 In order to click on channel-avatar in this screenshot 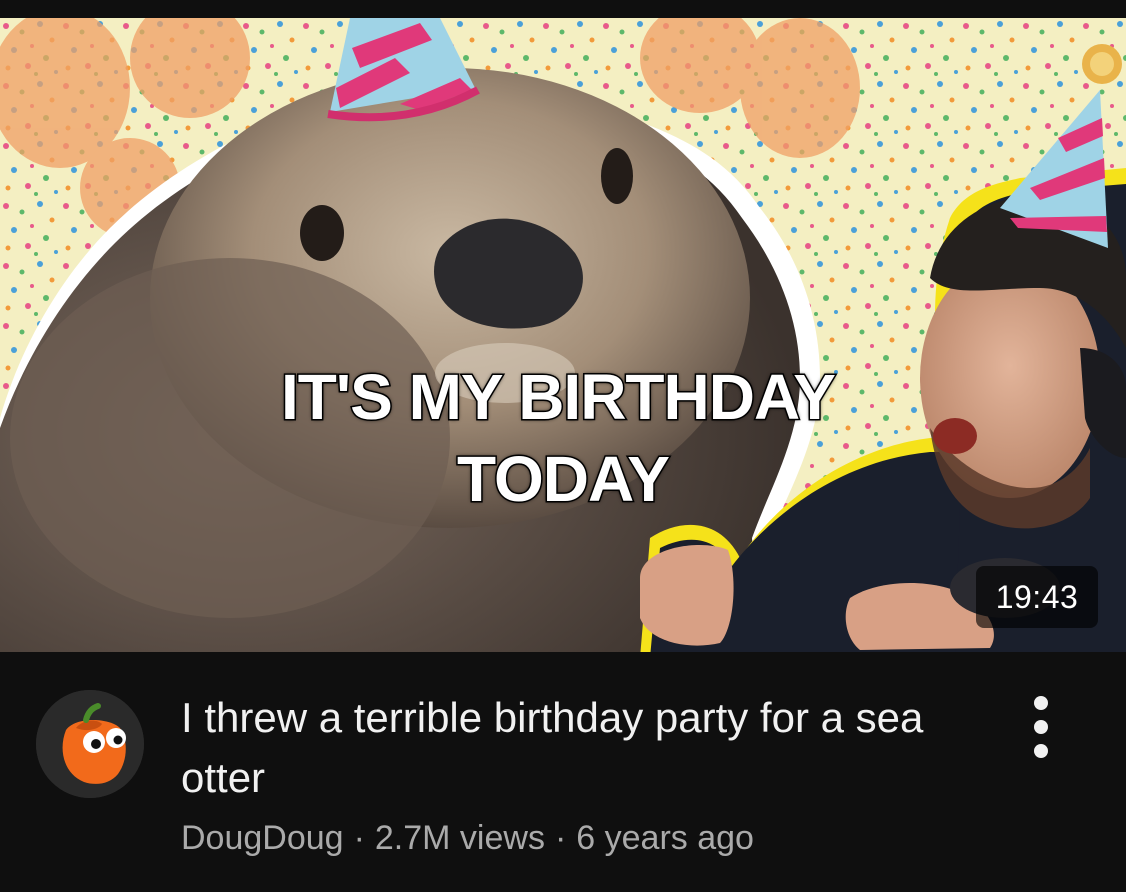, I will do `click(90, 744)`.